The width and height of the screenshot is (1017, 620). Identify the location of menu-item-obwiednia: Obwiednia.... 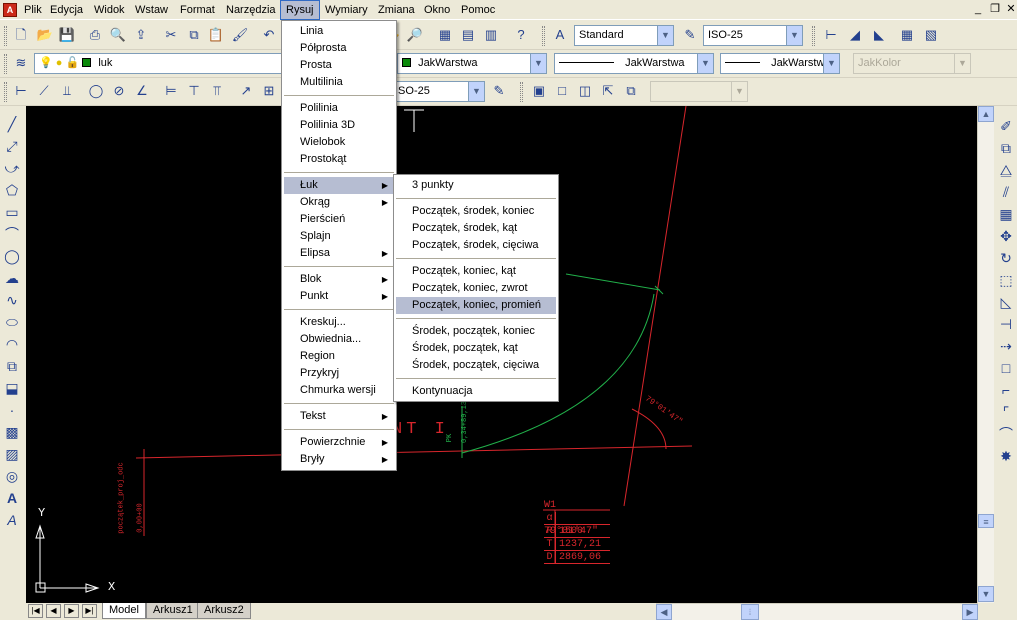
(322, 339).